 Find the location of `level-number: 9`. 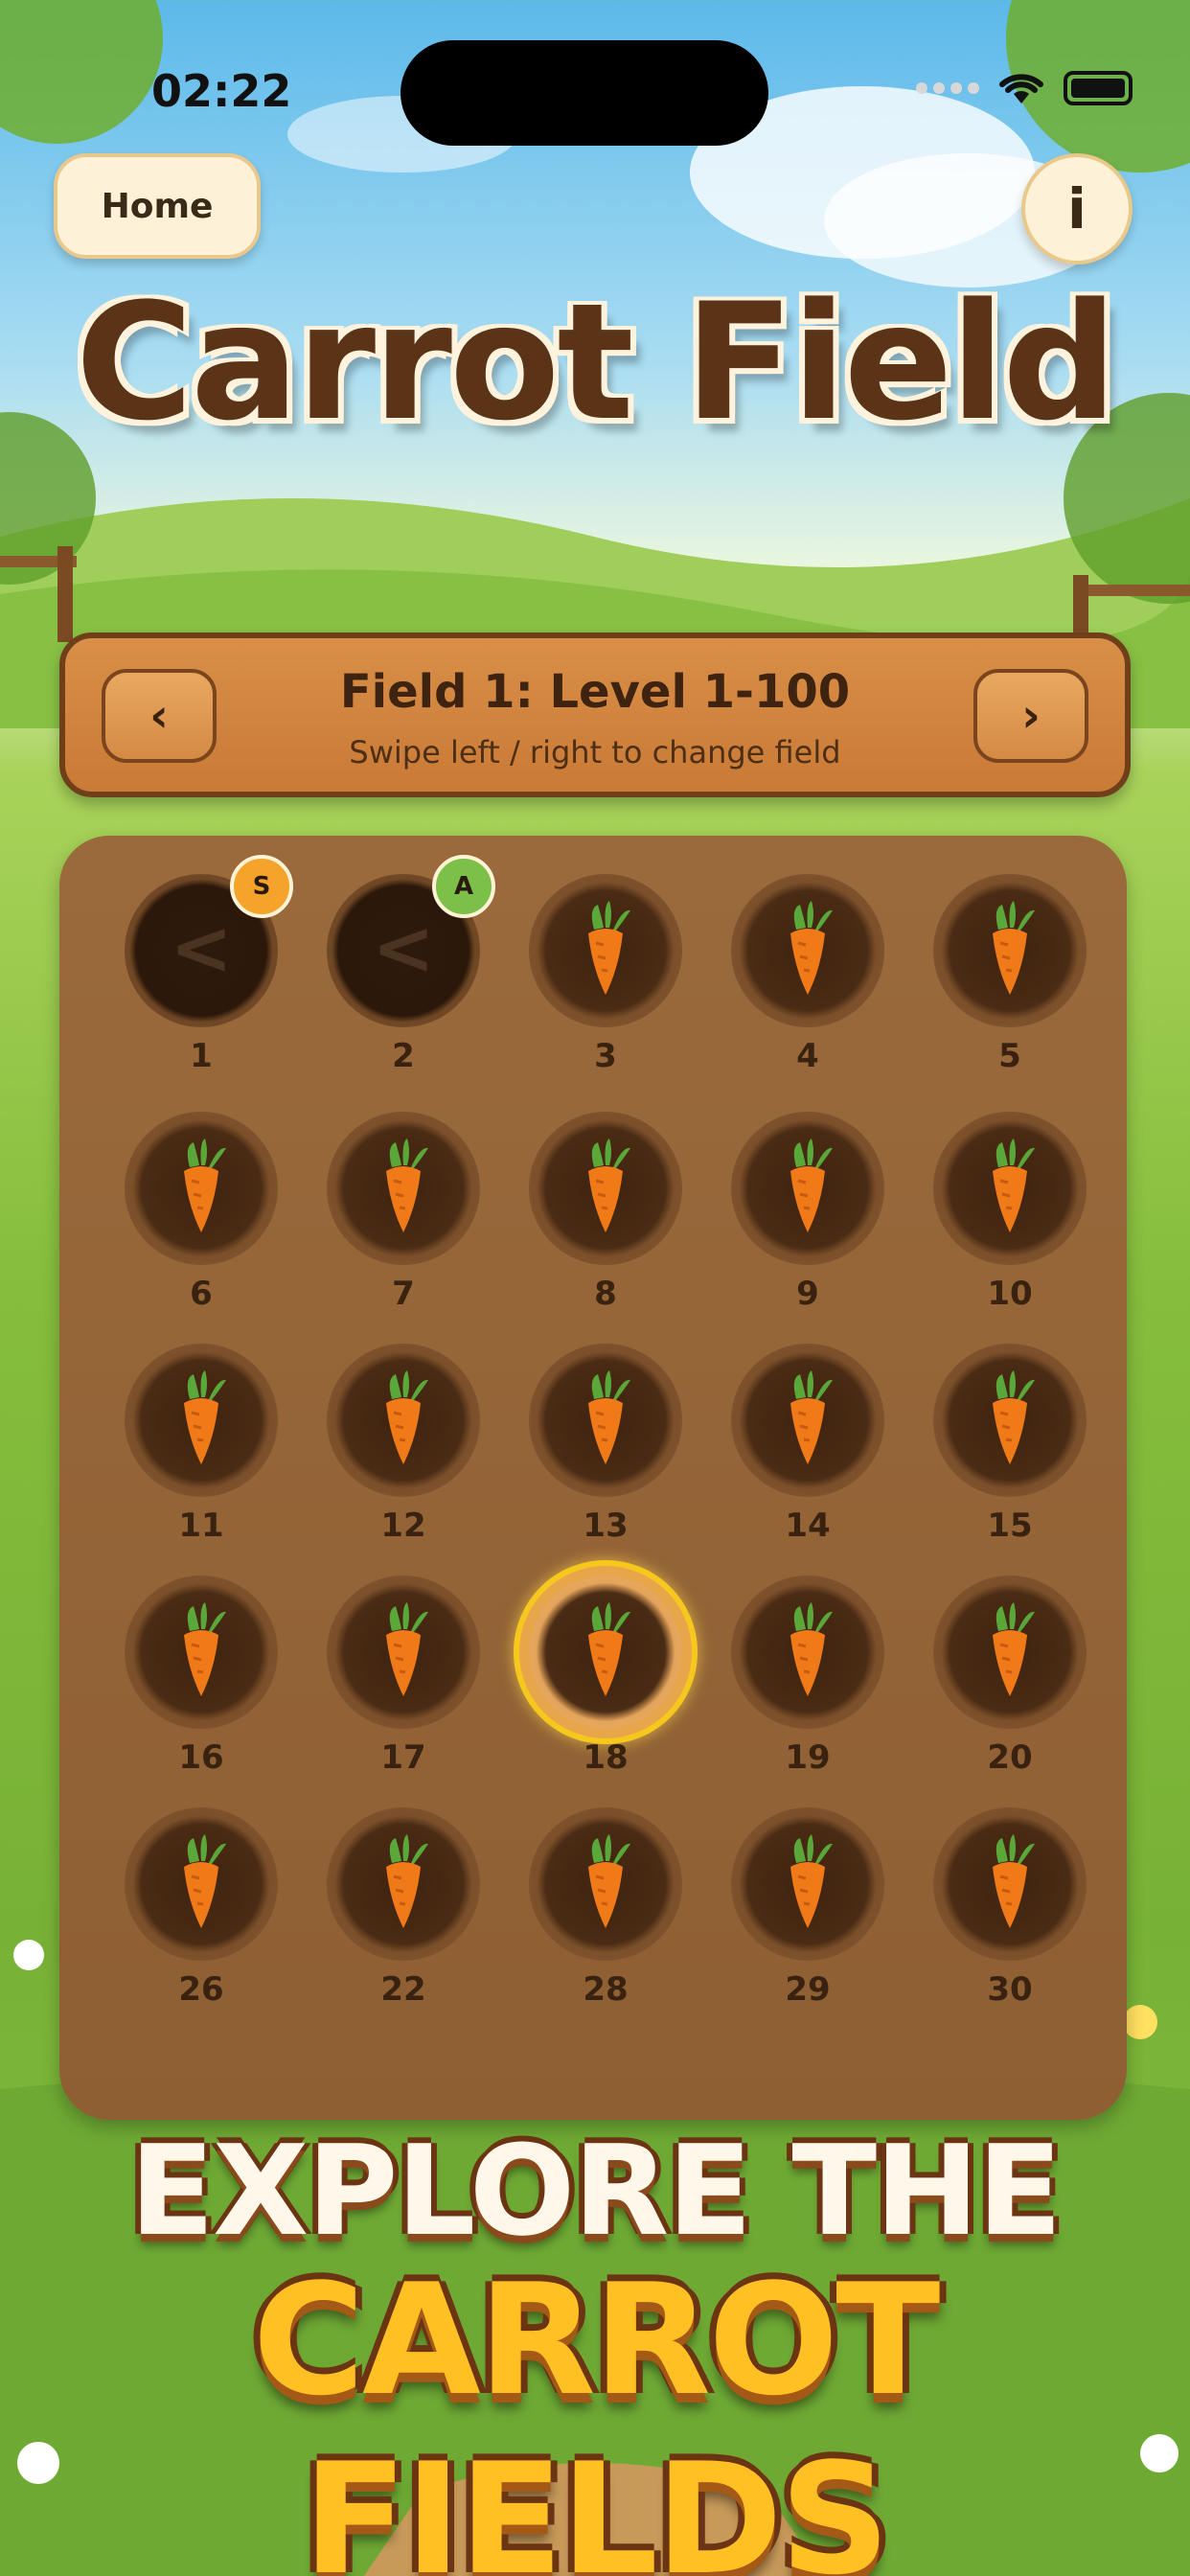

level-number: 9 is located at coordinates (808, 1294).